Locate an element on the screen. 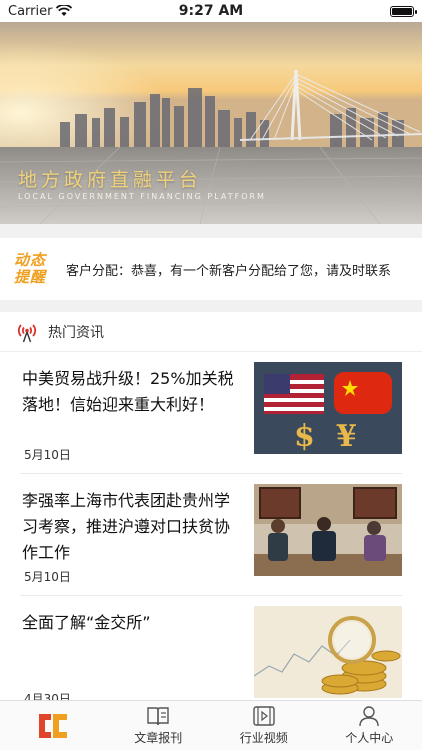 The image size is (422, 750). wifi-icon is located at coordinates (64, 10).